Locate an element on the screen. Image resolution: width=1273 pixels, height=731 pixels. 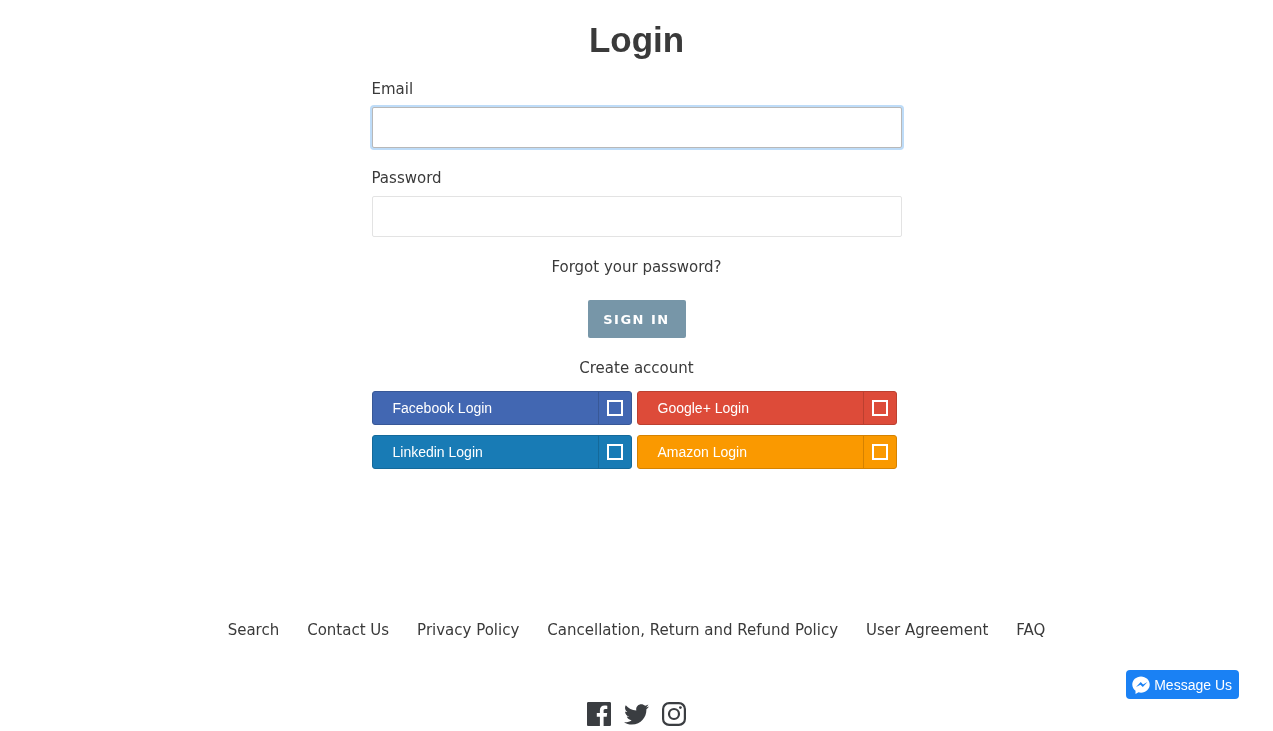
message-us-button: Message Us is located at coordinates (1182, 684).